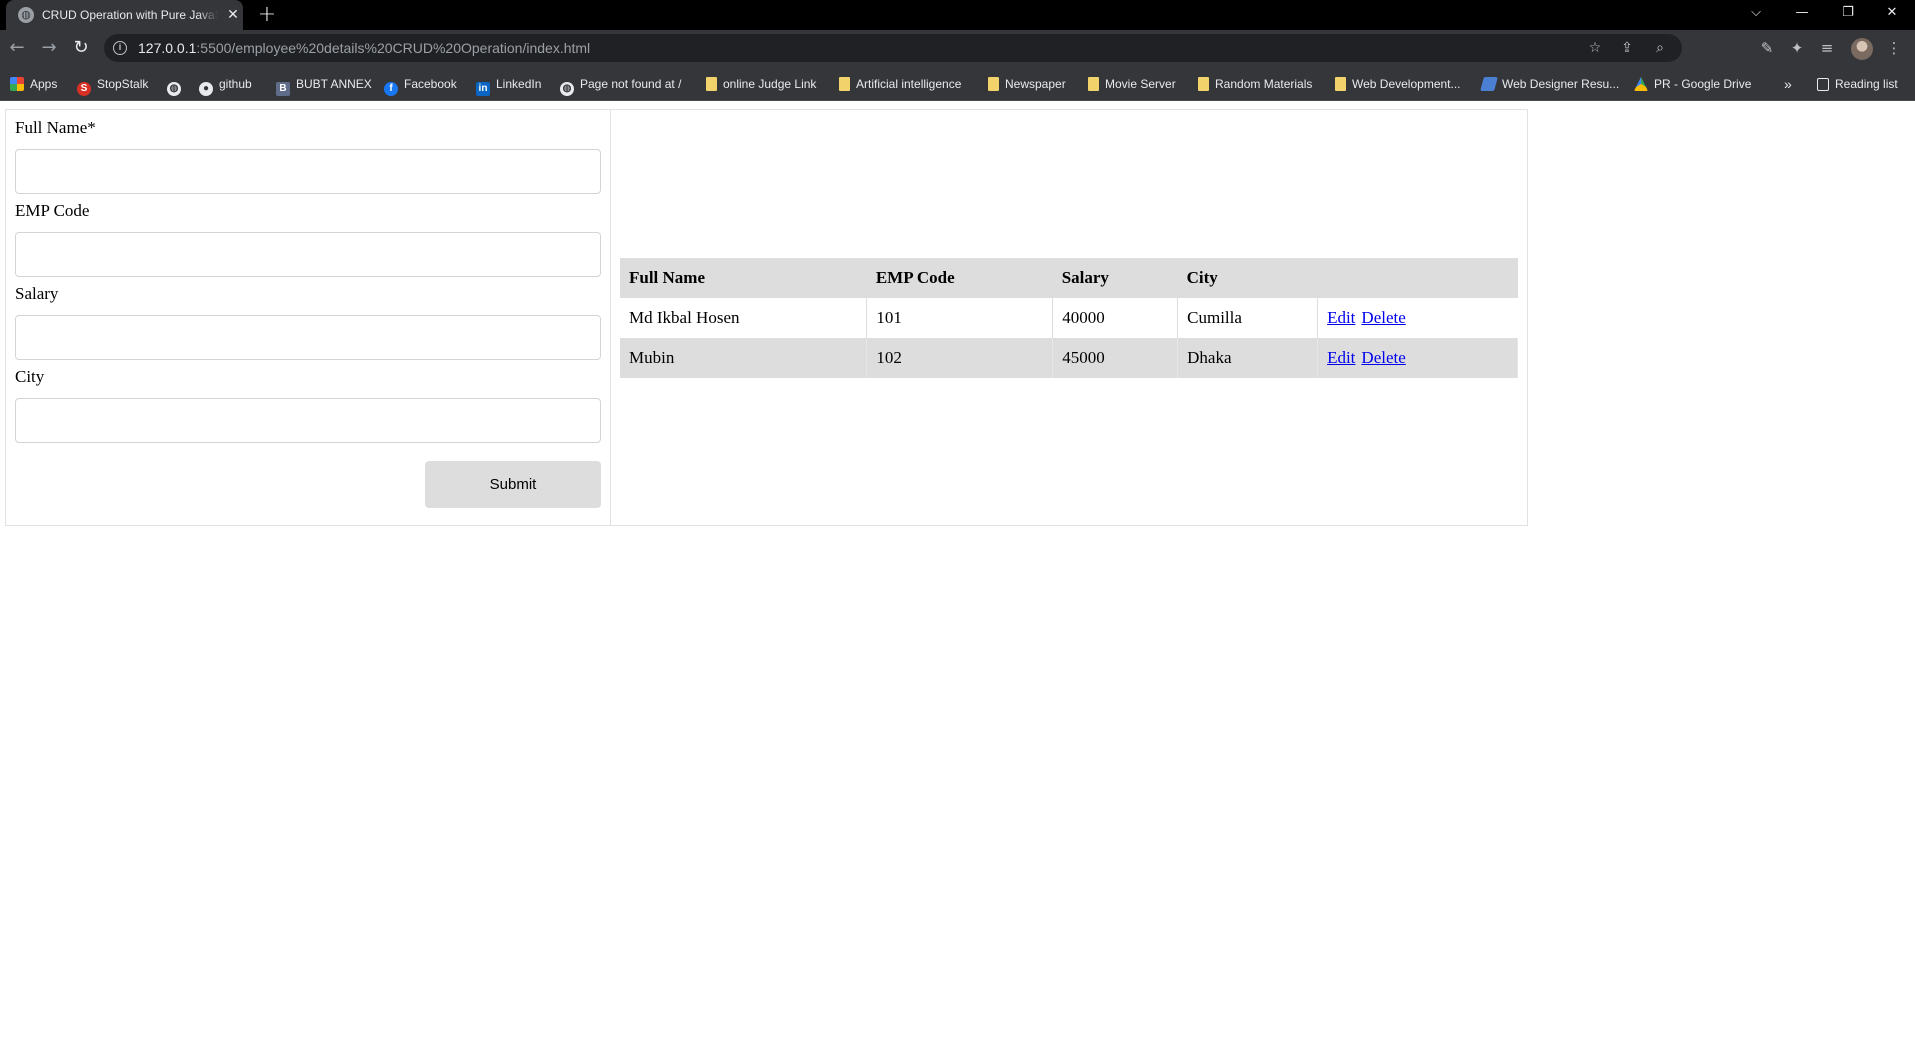 The width and height of the screenshot is (1915, 1038). Describe the element at coordinates (1802, 15) in the screenshot. I see `minimize-icon: —` at that location.